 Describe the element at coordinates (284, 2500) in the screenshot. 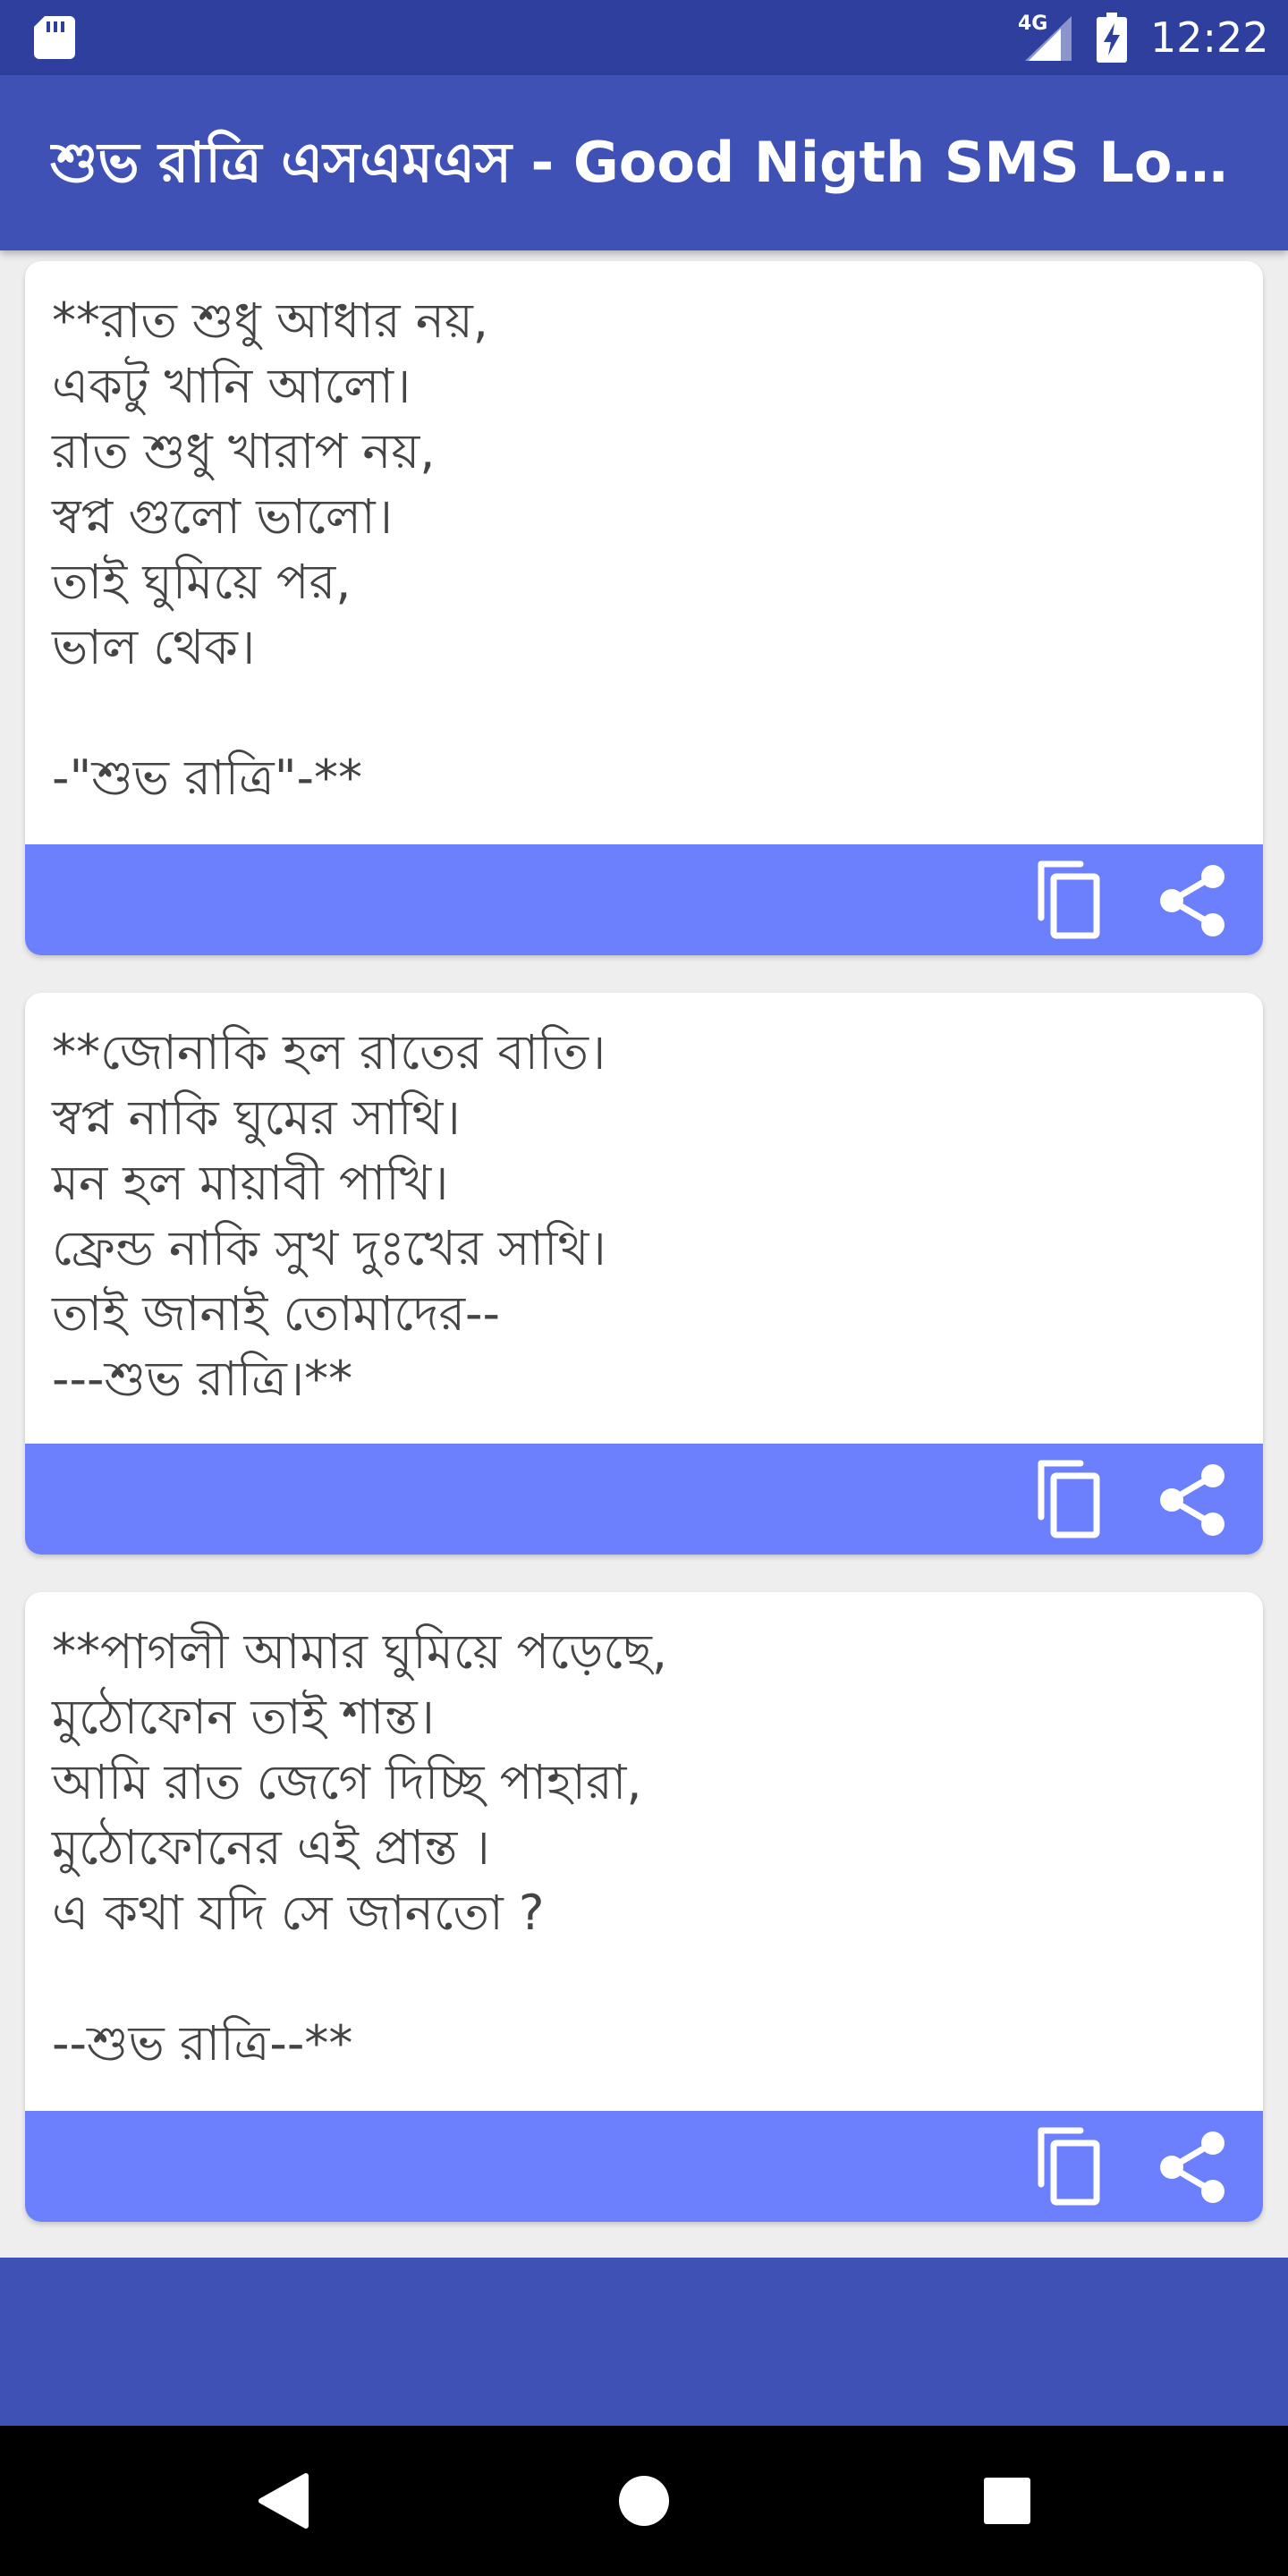

I see `back-icon` at that location.